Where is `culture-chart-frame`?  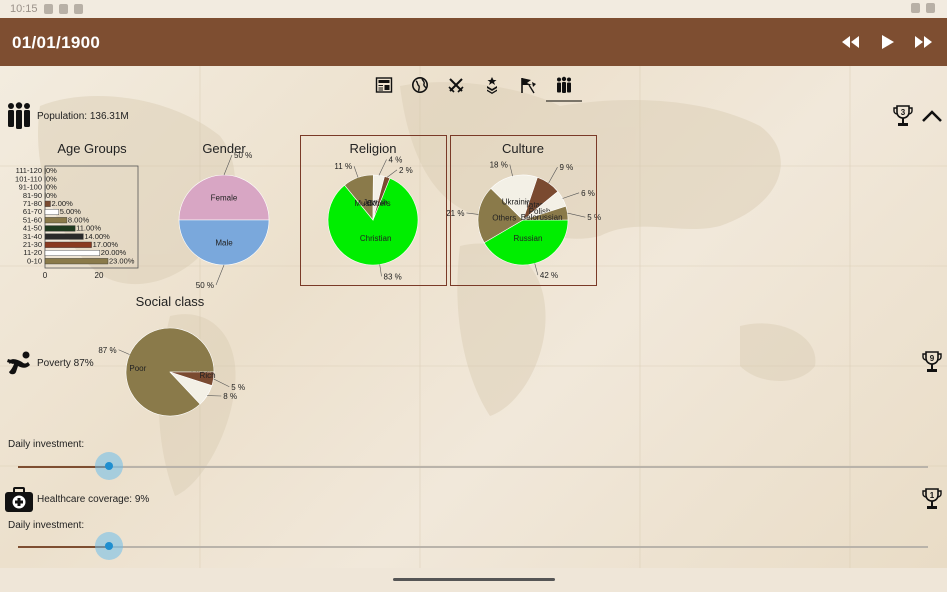
culture-chart-frame is located at coordinates (523, 210).